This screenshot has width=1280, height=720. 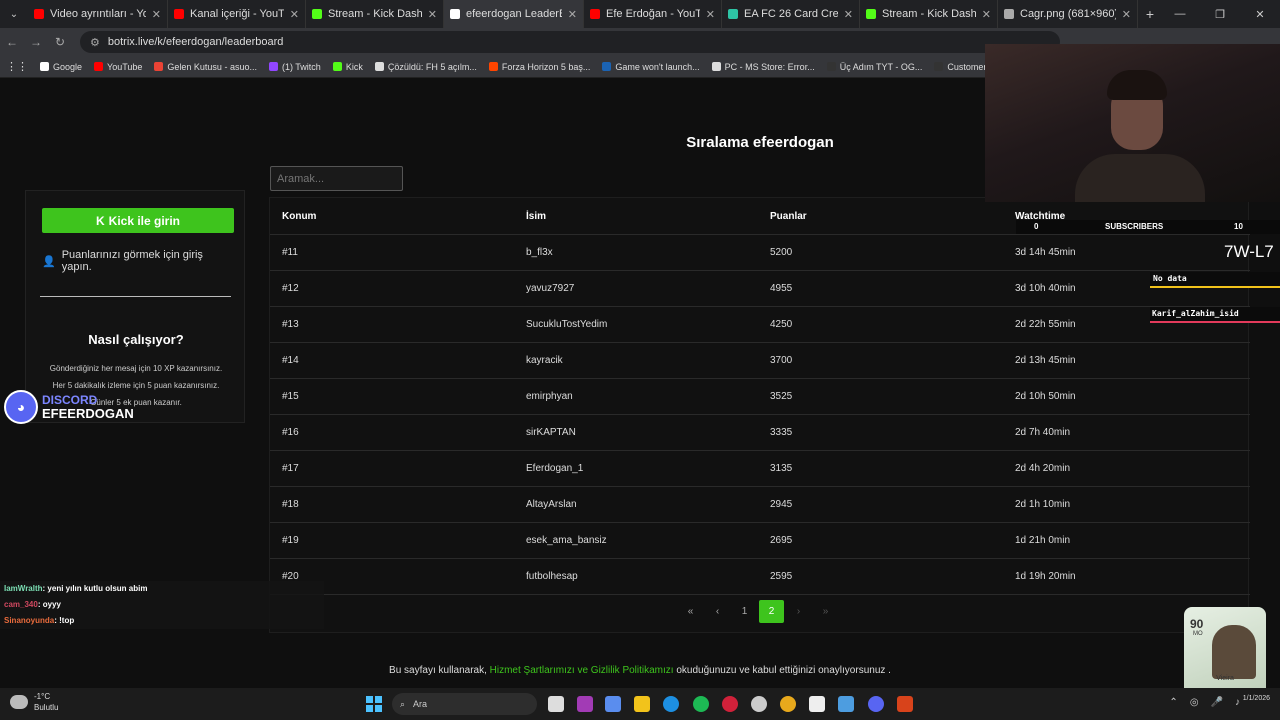 I want to click on windows-taskbar: -1°C Bulutlu ⌕ Ara ⌃ ◎ 🎤 ♪ 1/1/2026, so click(x=640, y=704).